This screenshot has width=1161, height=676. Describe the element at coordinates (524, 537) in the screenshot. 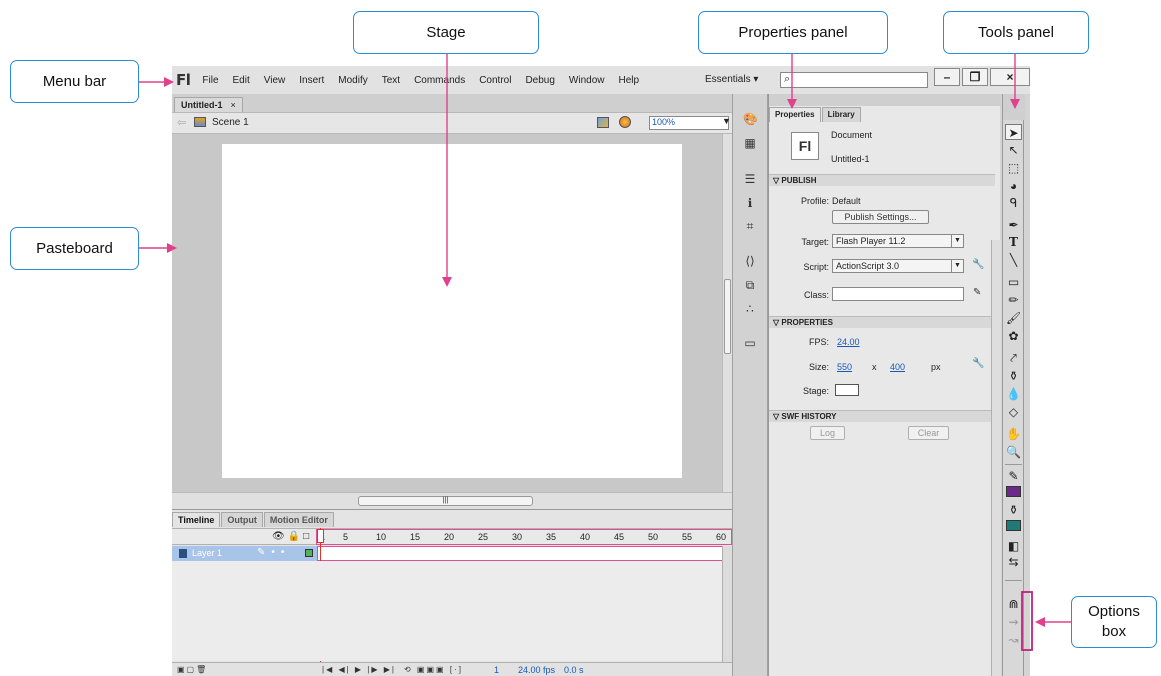

I see `frame-ruler: 1 5 10 15 20 25 30 35 40 45 50 55 60` at that location.